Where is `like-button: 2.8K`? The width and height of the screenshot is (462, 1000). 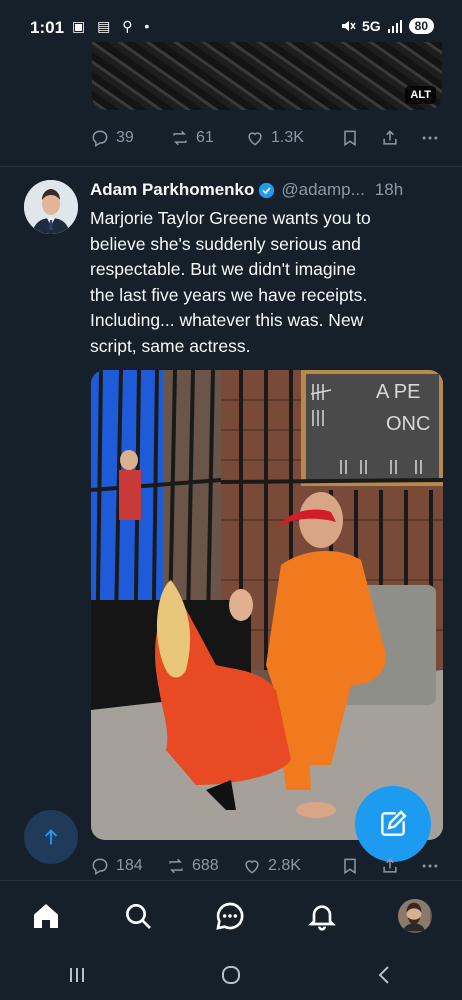
like-button: 2.8K is located at coordinates (291, 866).